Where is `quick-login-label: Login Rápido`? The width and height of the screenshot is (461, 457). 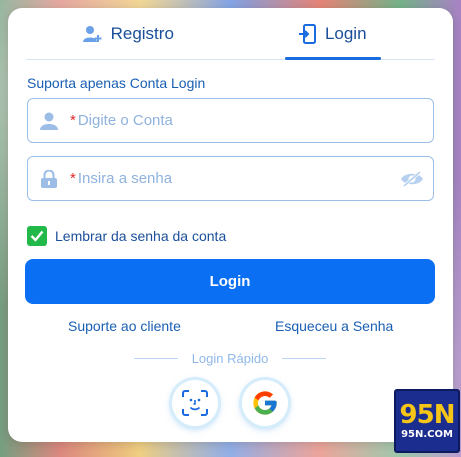
quick-login-label: Login Rápido is located at coordinates (230, 358).